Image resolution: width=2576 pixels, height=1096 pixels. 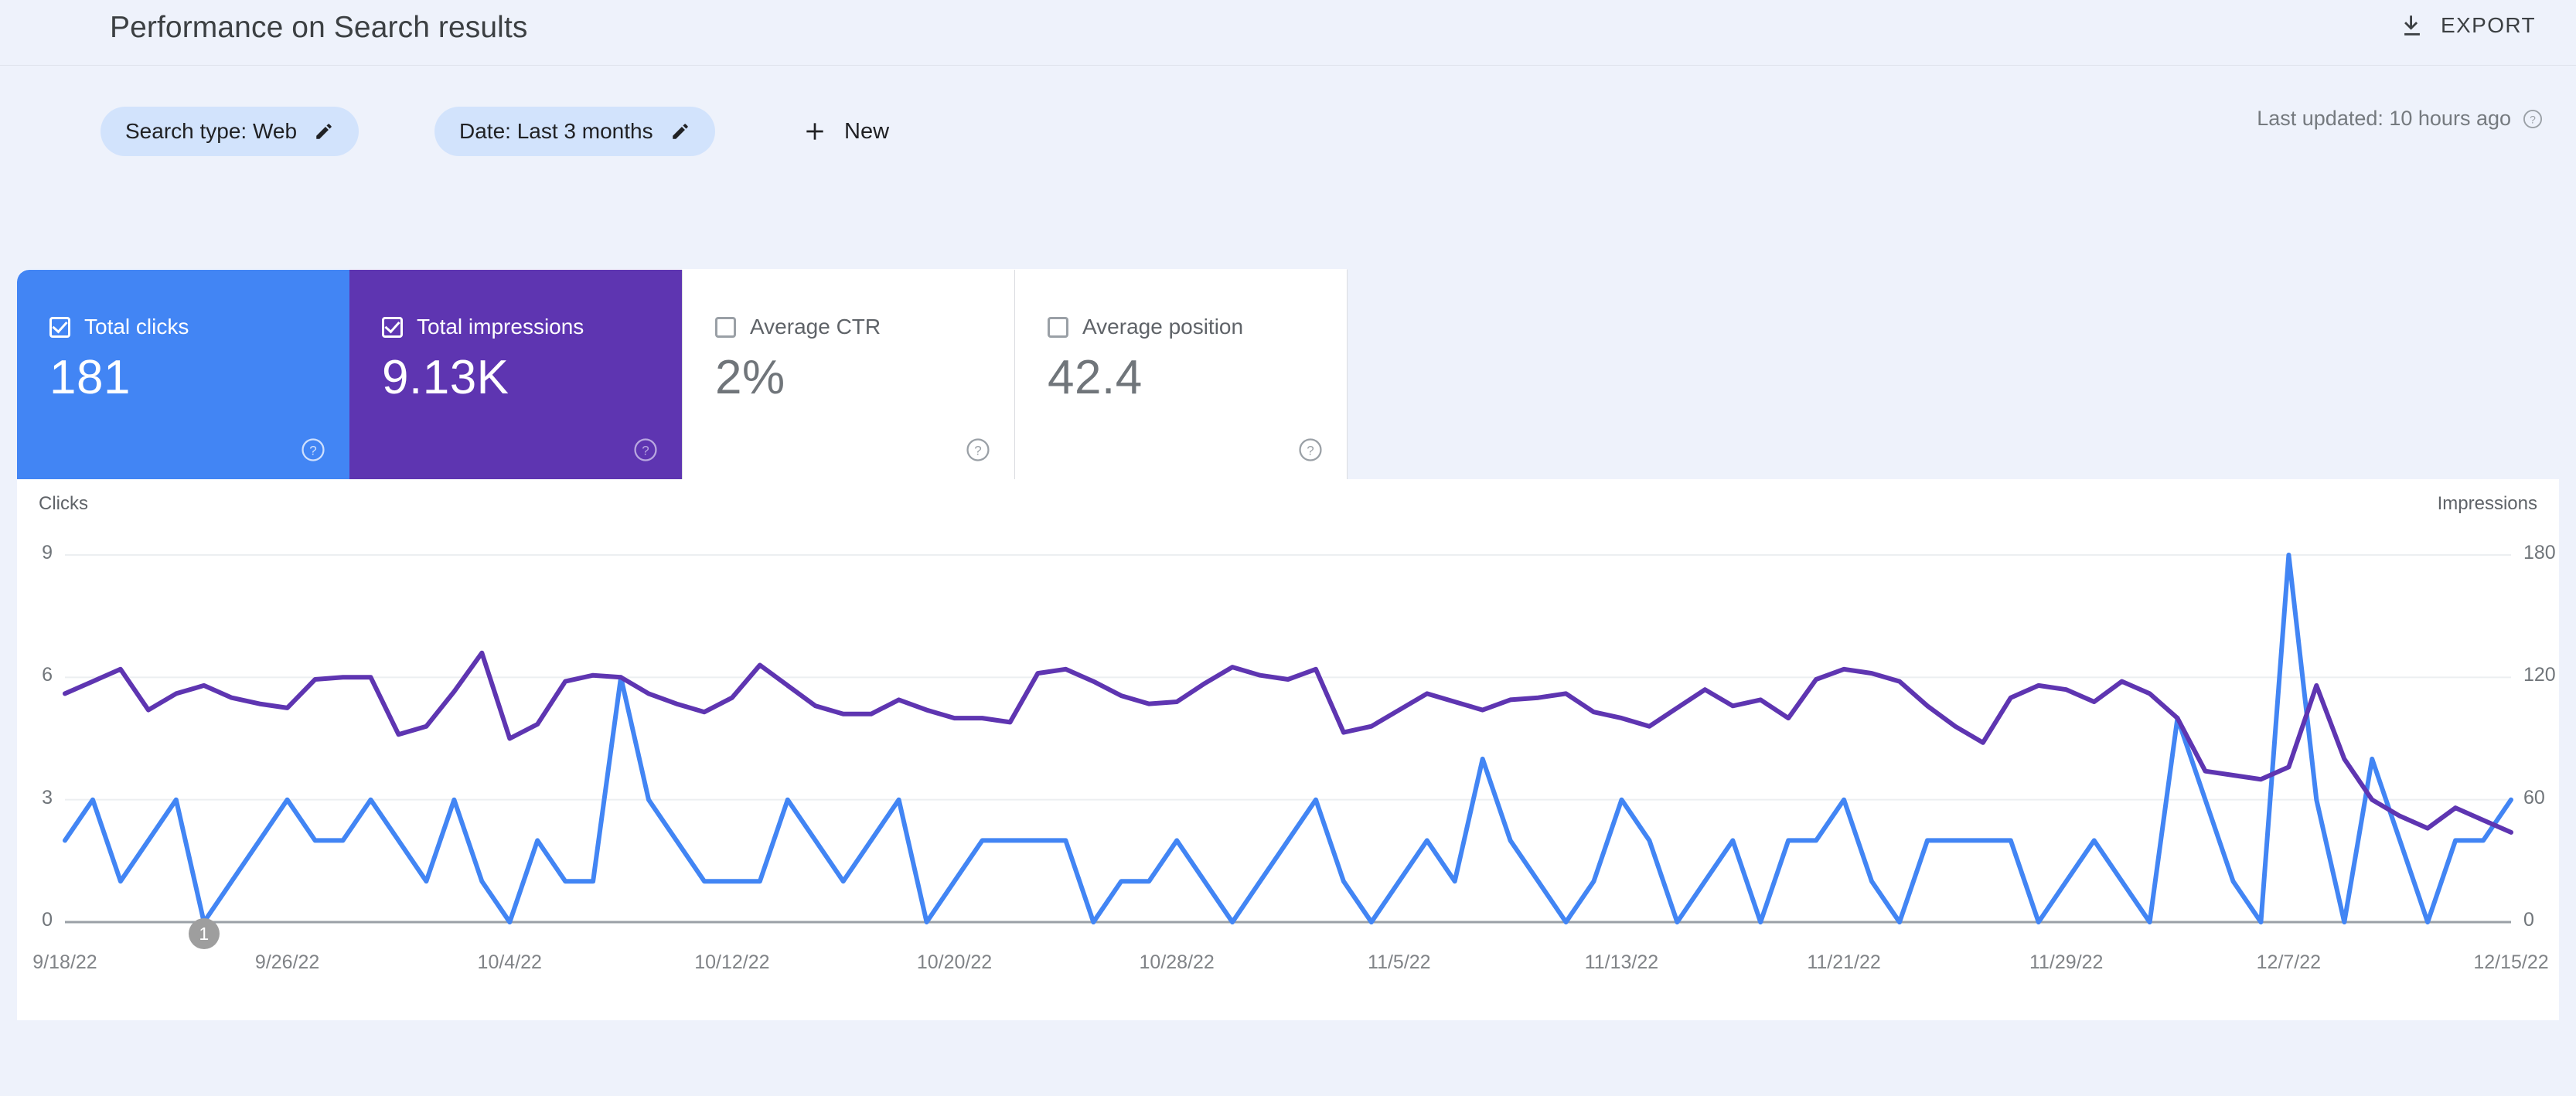 What do you see at coordinates (2289, 962) in the screenshot?
I see `x-tick: 12/7/22` at bounding box center [2289, 962].